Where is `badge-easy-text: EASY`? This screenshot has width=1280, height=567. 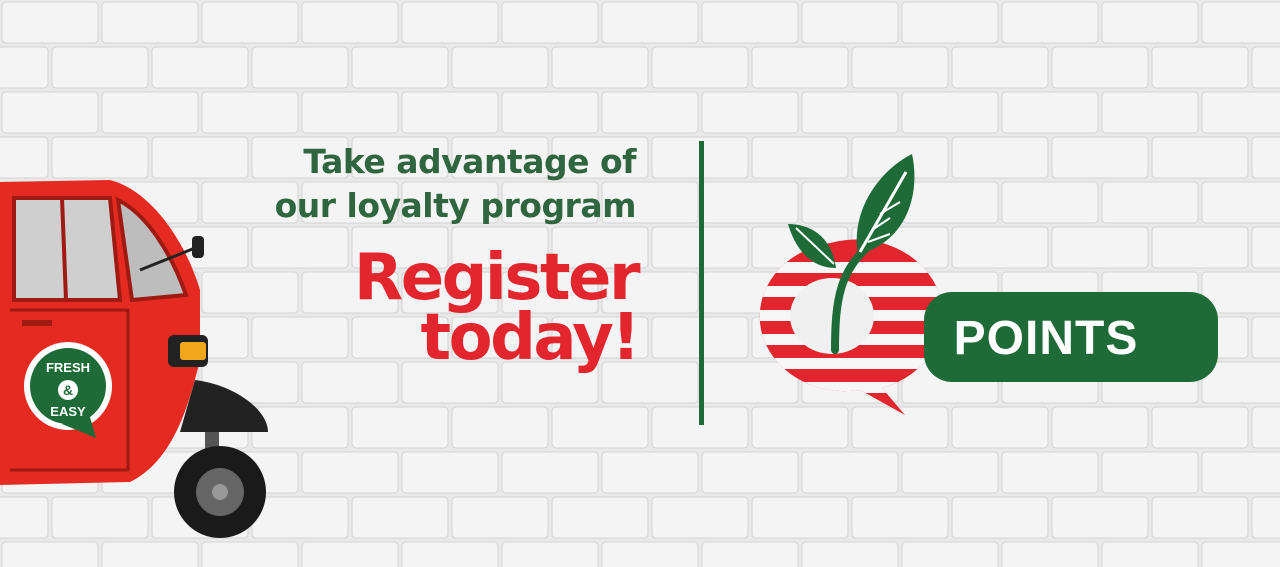 badge-easy-text: EASY is located at coordinates (68, 411).